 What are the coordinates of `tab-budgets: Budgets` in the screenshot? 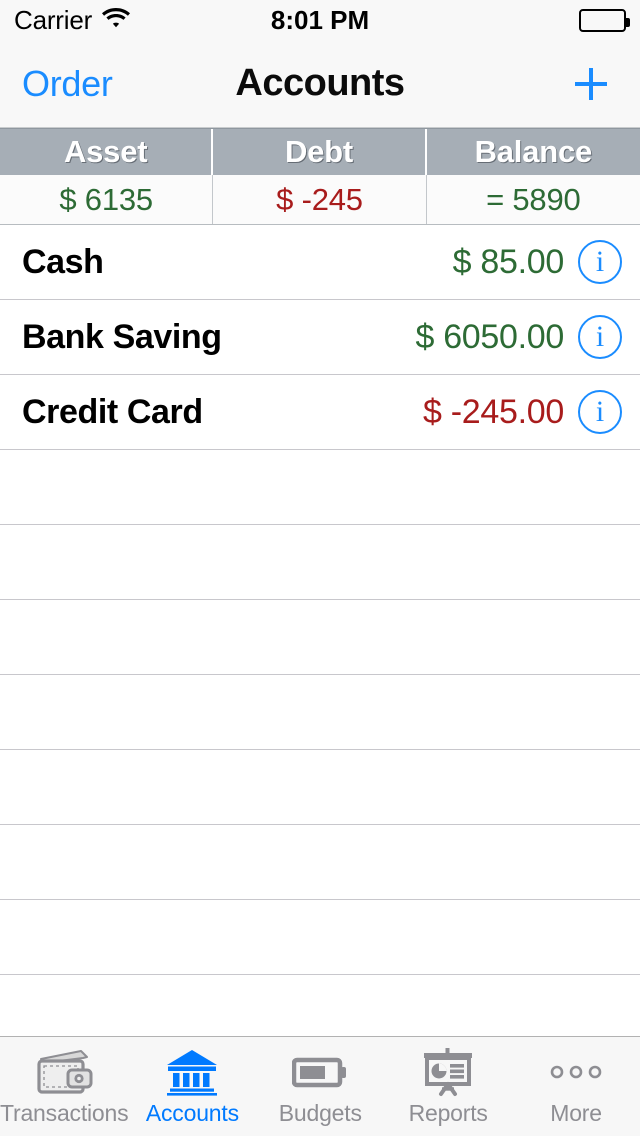 It's located at (320, 1086).